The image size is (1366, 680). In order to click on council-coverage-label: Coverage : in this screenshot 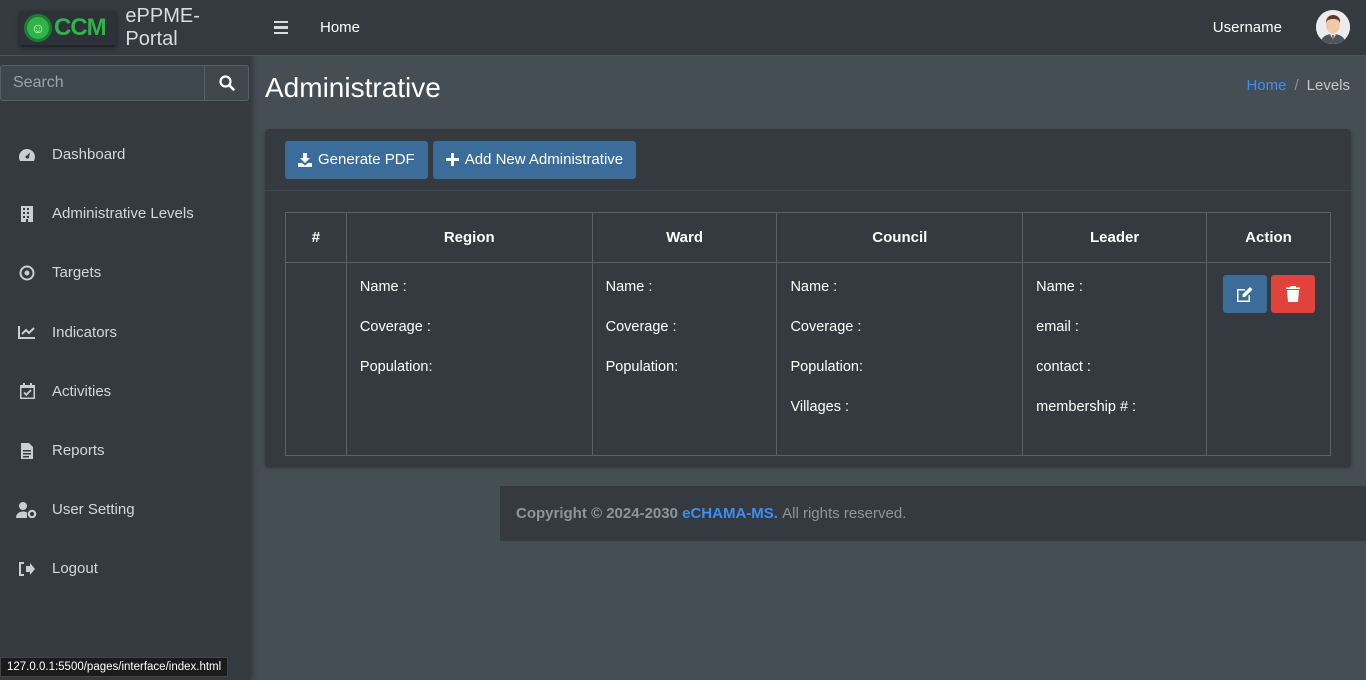, I will do `click(826, 327)`.